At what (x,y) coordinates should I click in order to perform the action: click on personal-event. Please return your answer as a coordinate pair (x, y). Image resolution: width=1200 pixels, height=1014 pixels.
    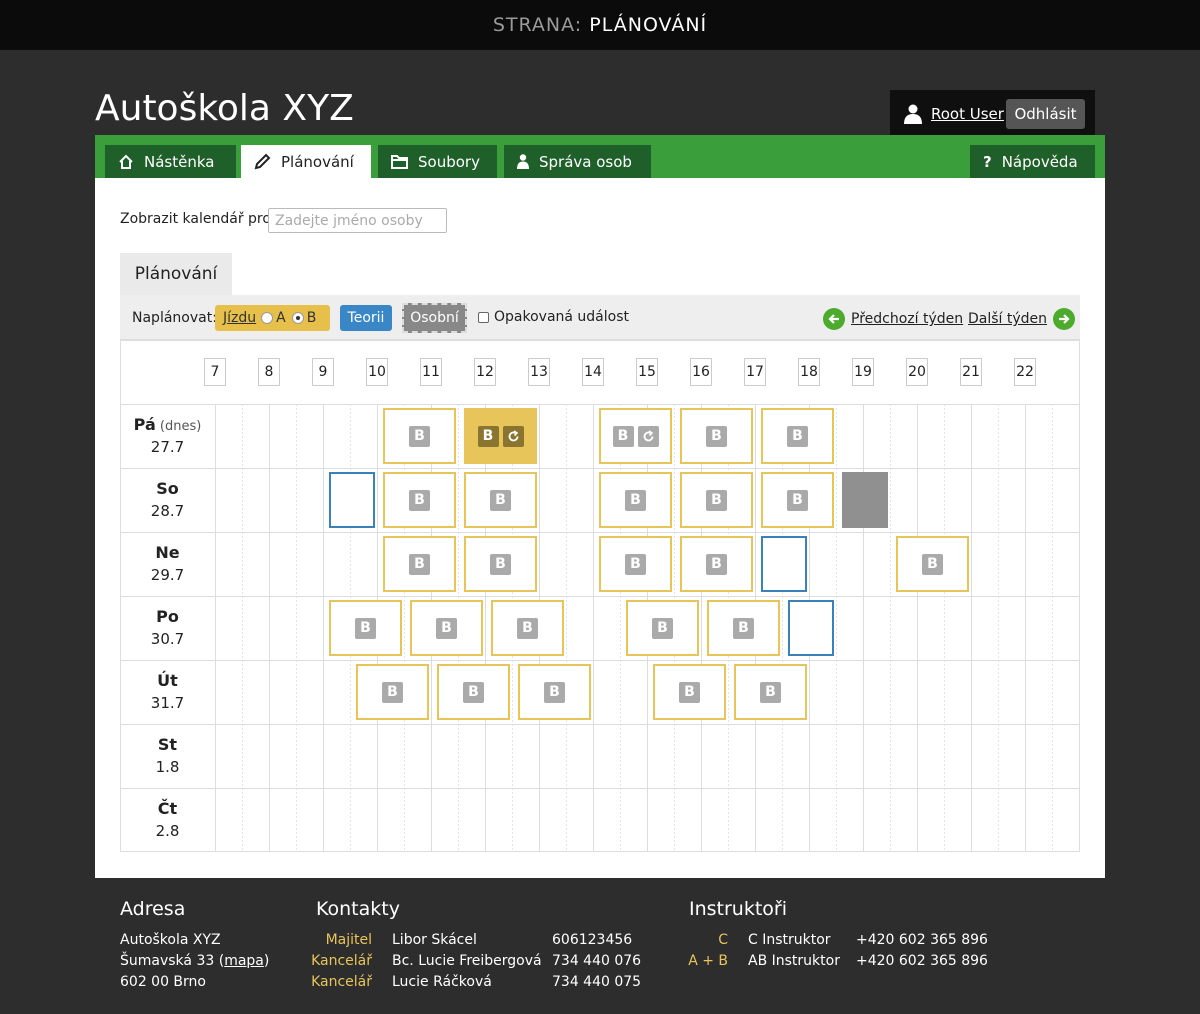
    Looking at the image, I should click on (865, 500).